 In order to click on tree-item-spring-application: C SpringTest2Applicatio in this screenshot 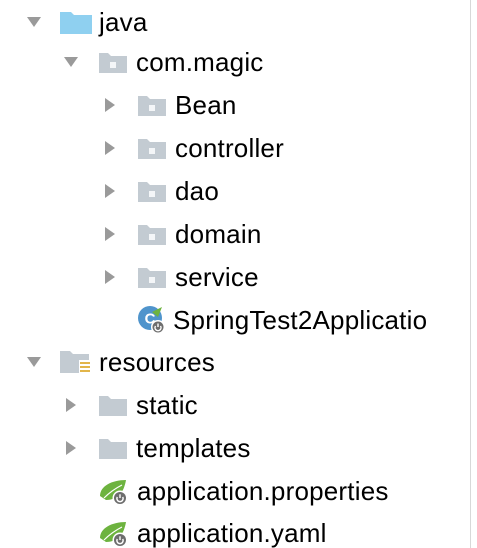, I will do `click(281, 319)`.